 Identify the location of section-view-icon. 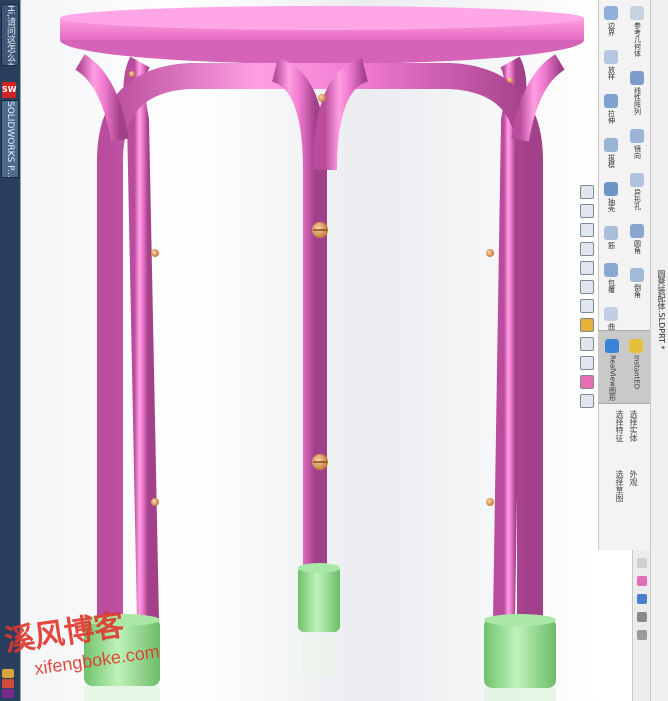
(587, 249).